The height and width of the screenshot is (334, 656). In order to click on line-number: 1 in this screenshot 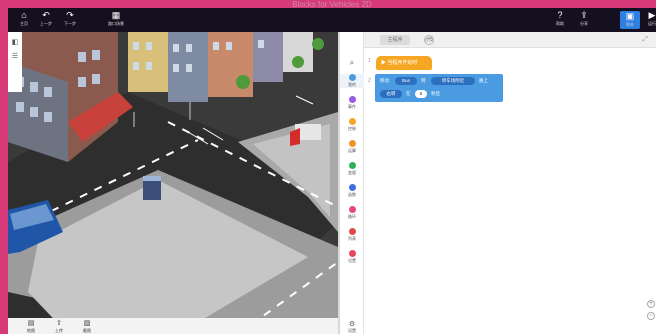, I will do `click(369, 61)`.